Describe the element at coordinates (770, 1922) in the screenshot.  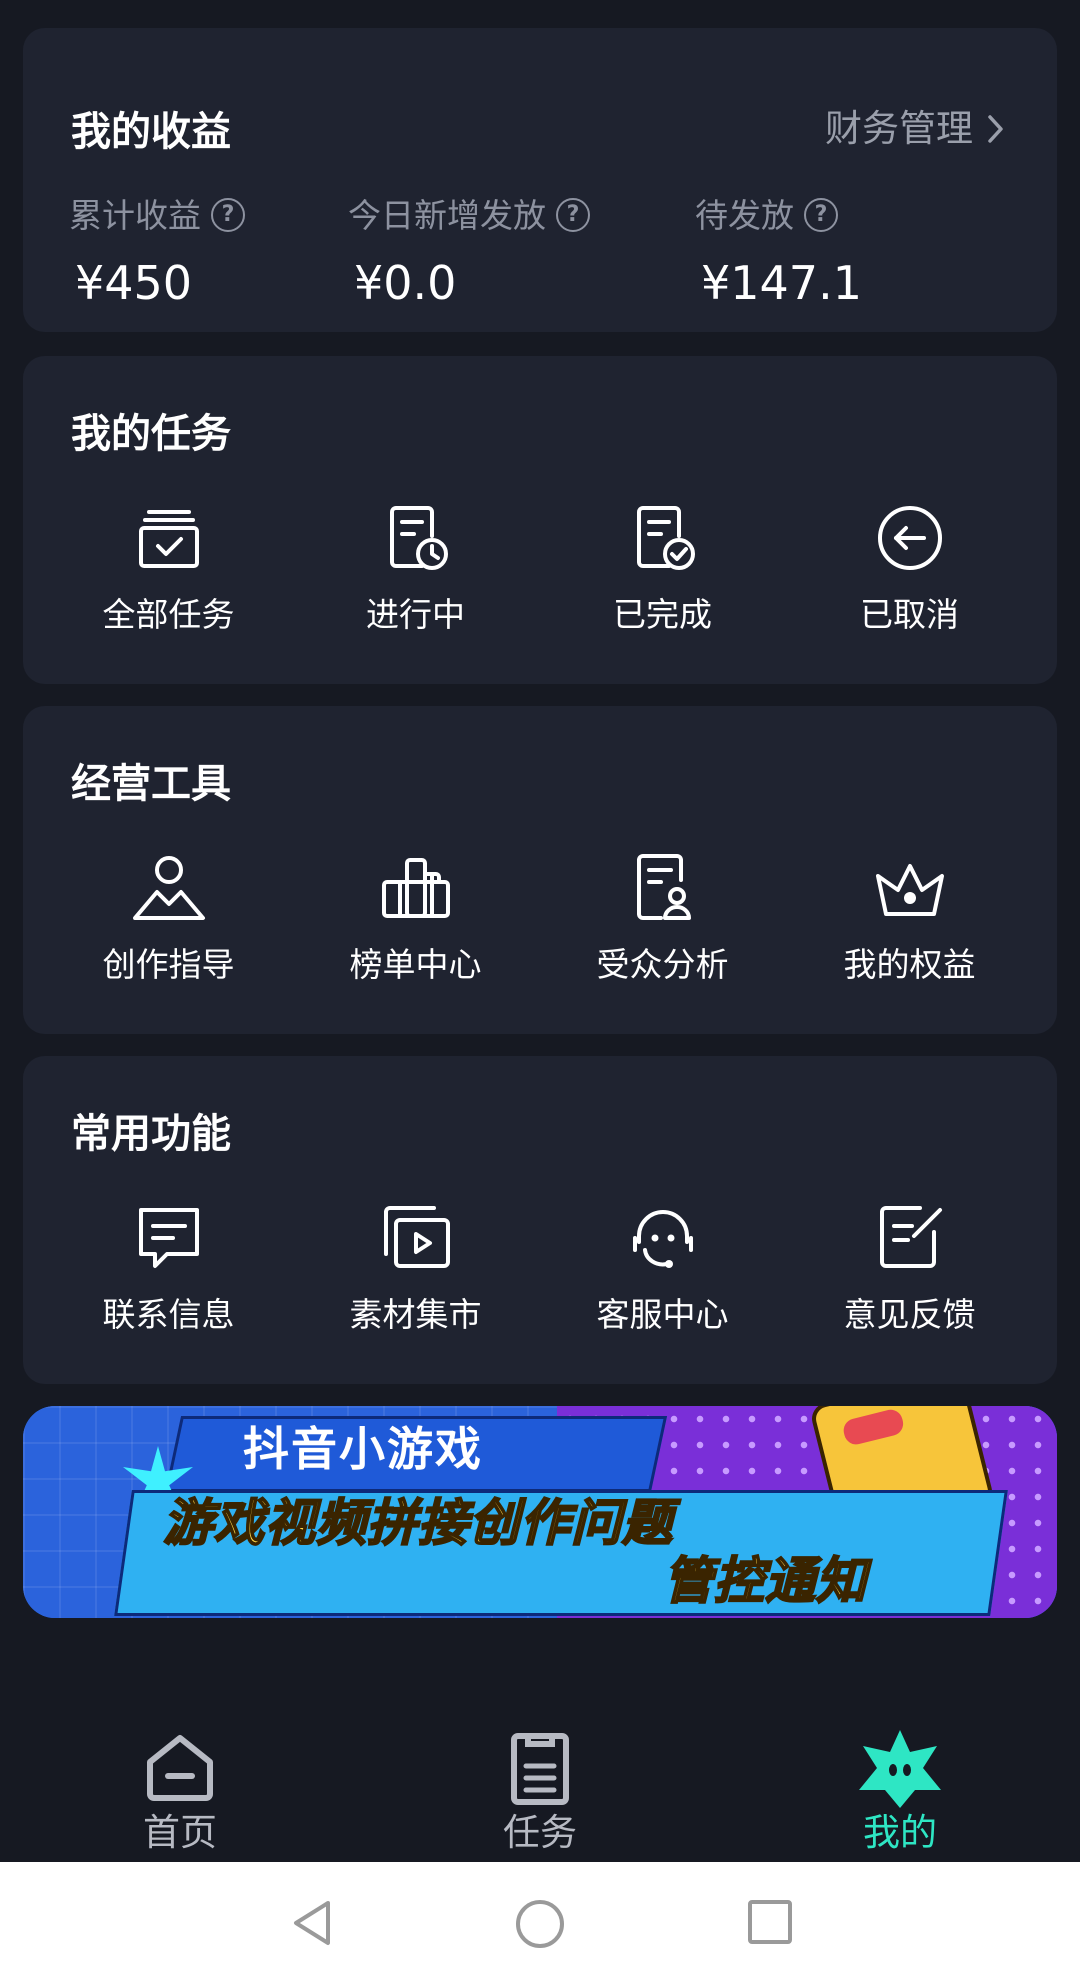
I see `recents-square-icon` at that location.